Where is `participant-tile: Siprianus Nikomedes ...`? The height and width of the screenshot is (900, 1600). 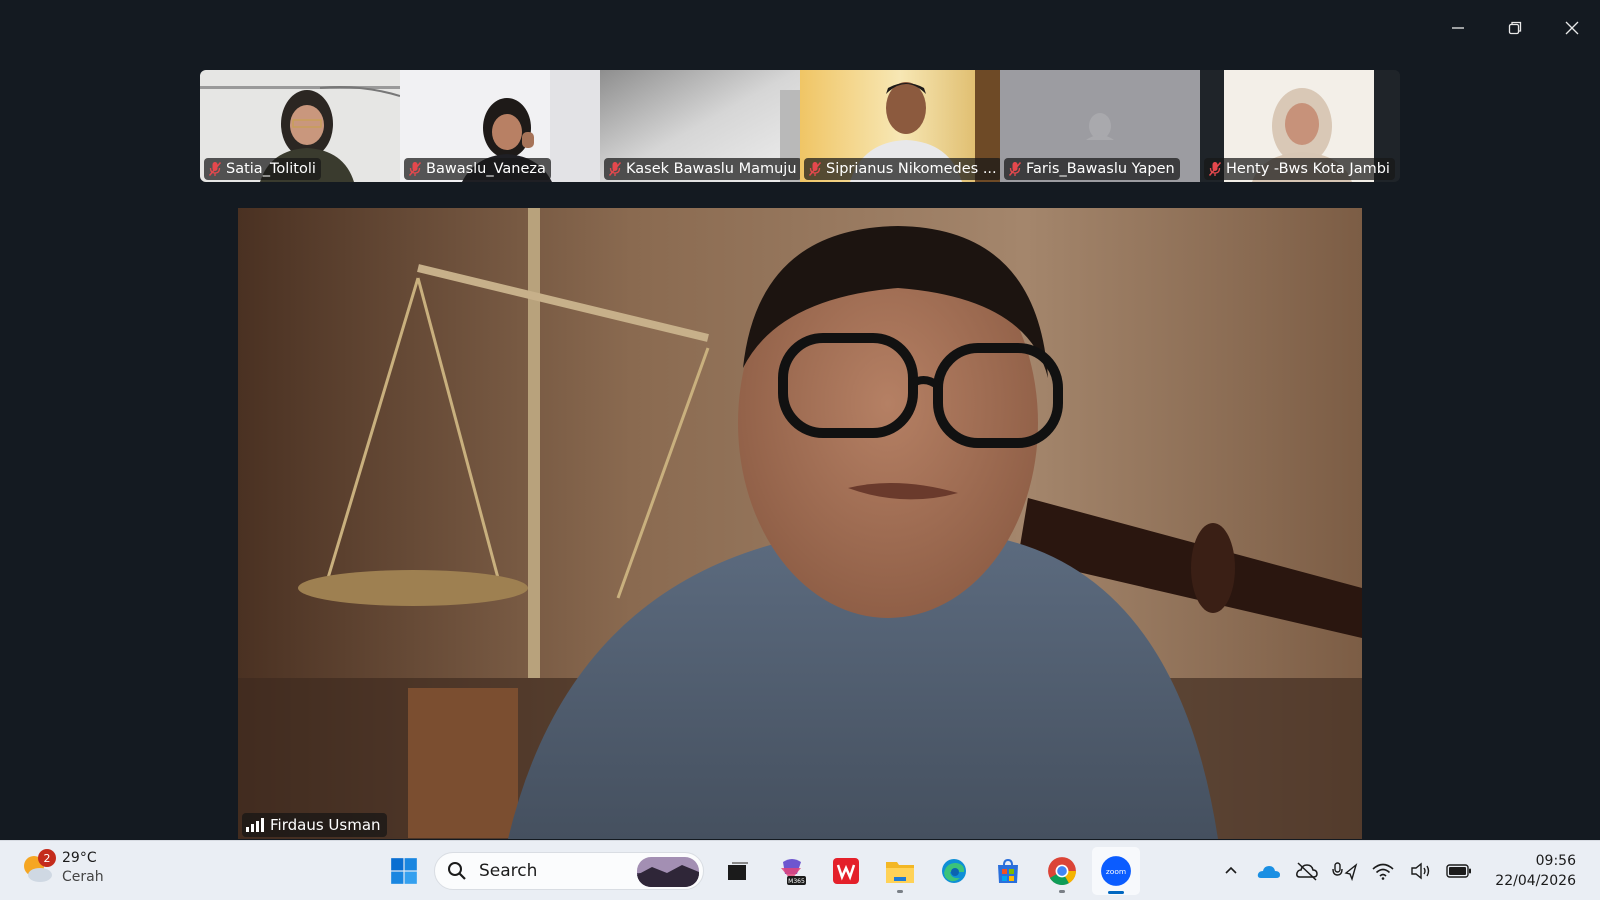 participant-tile: Siprianus Nikomedes ... is located at coordinates (900, 126).